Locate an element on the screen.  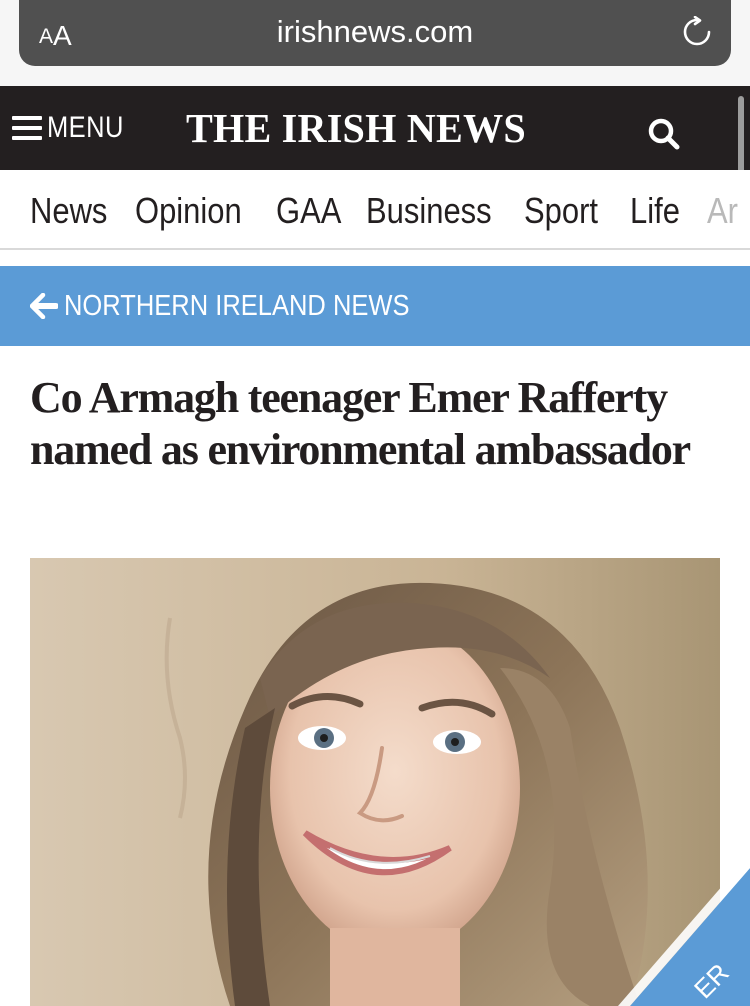
address-bar: A A irishnews.com is located at coordinates (375, 33).